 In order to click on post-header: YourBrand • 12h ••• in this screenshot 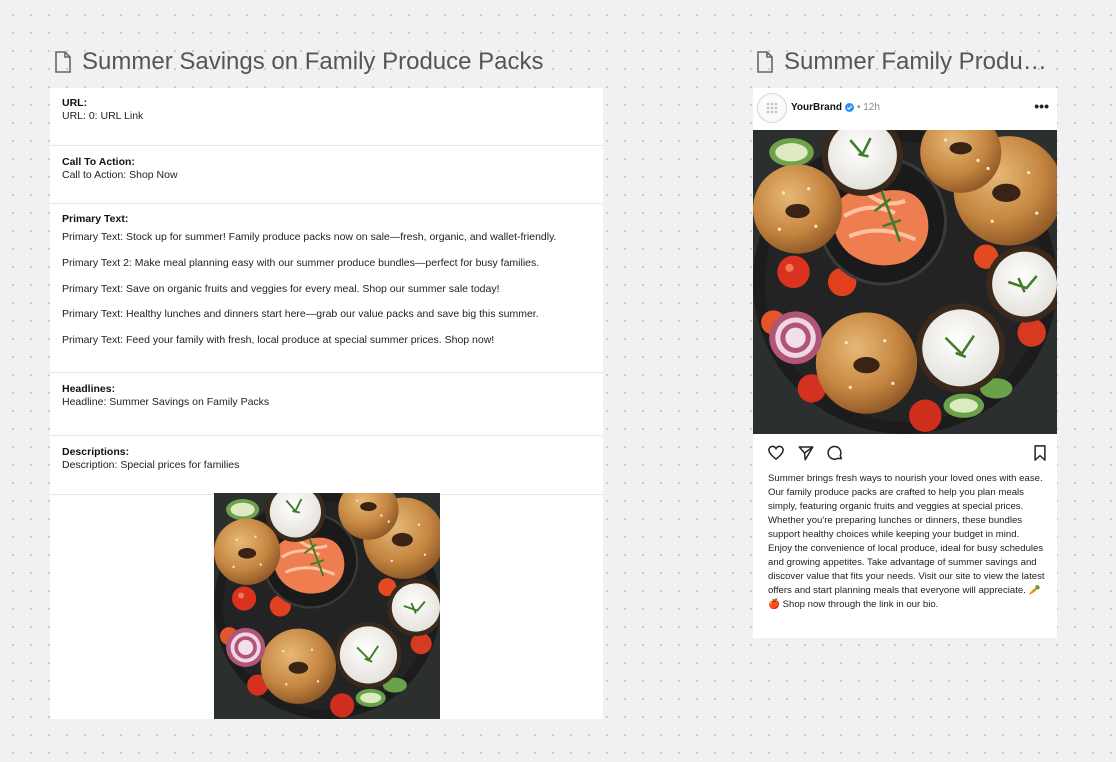, I will do `click(905, 109)`.